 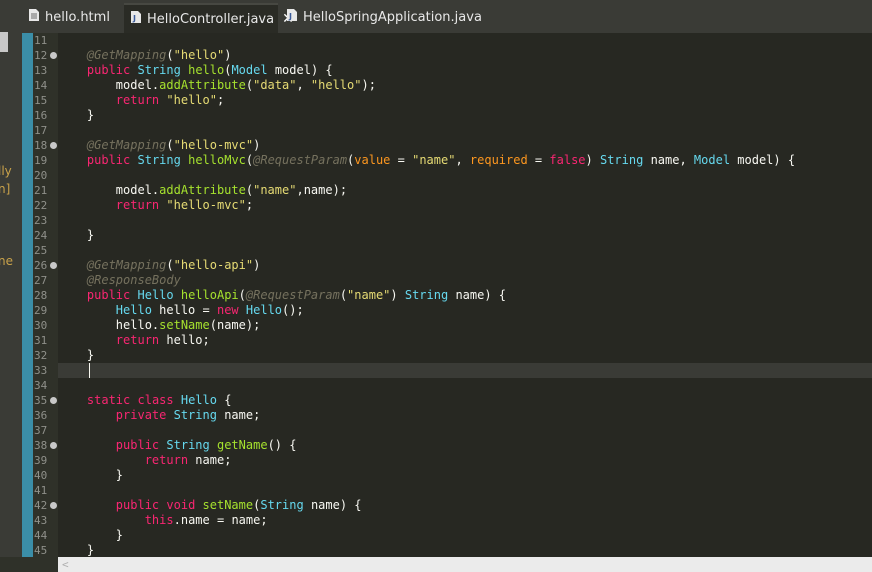 I want to click on line-number: 13, so click(x=41, y=70).